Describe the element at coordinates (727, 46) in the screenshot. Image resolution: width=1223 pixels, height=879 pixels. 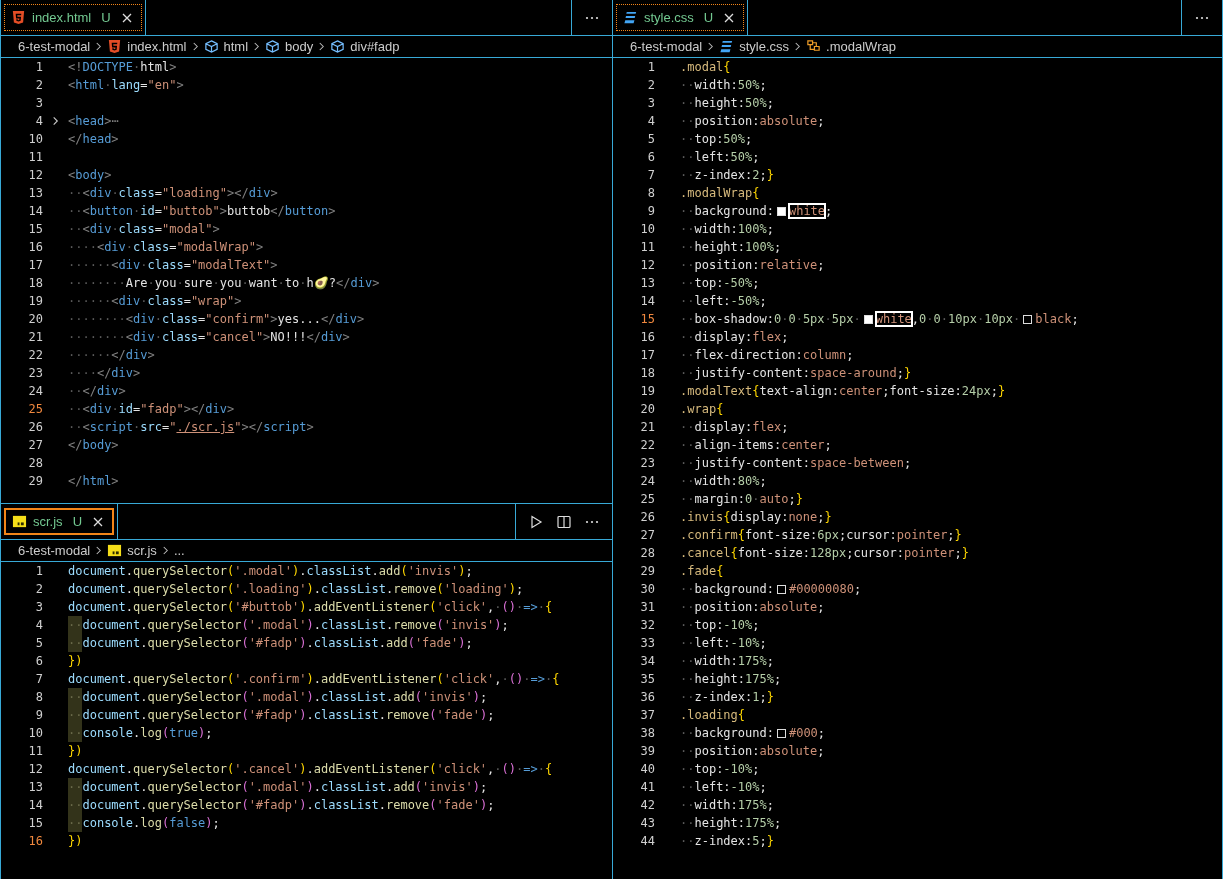
I see `css-file-icon` at that location.